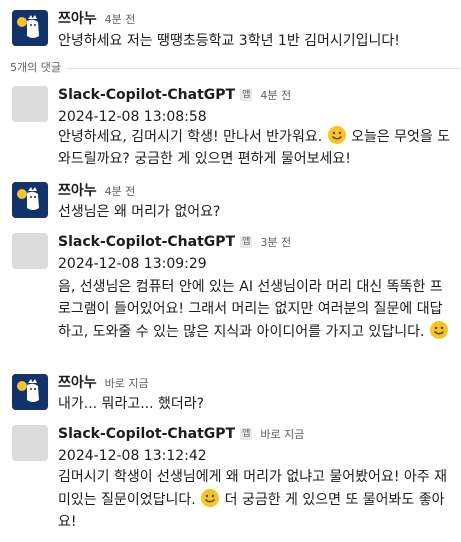  Describe the element at coordinates (132, 264) in the screenshot. I see `reply-timestamp: 2024-12-08 13:09:29` at that location.